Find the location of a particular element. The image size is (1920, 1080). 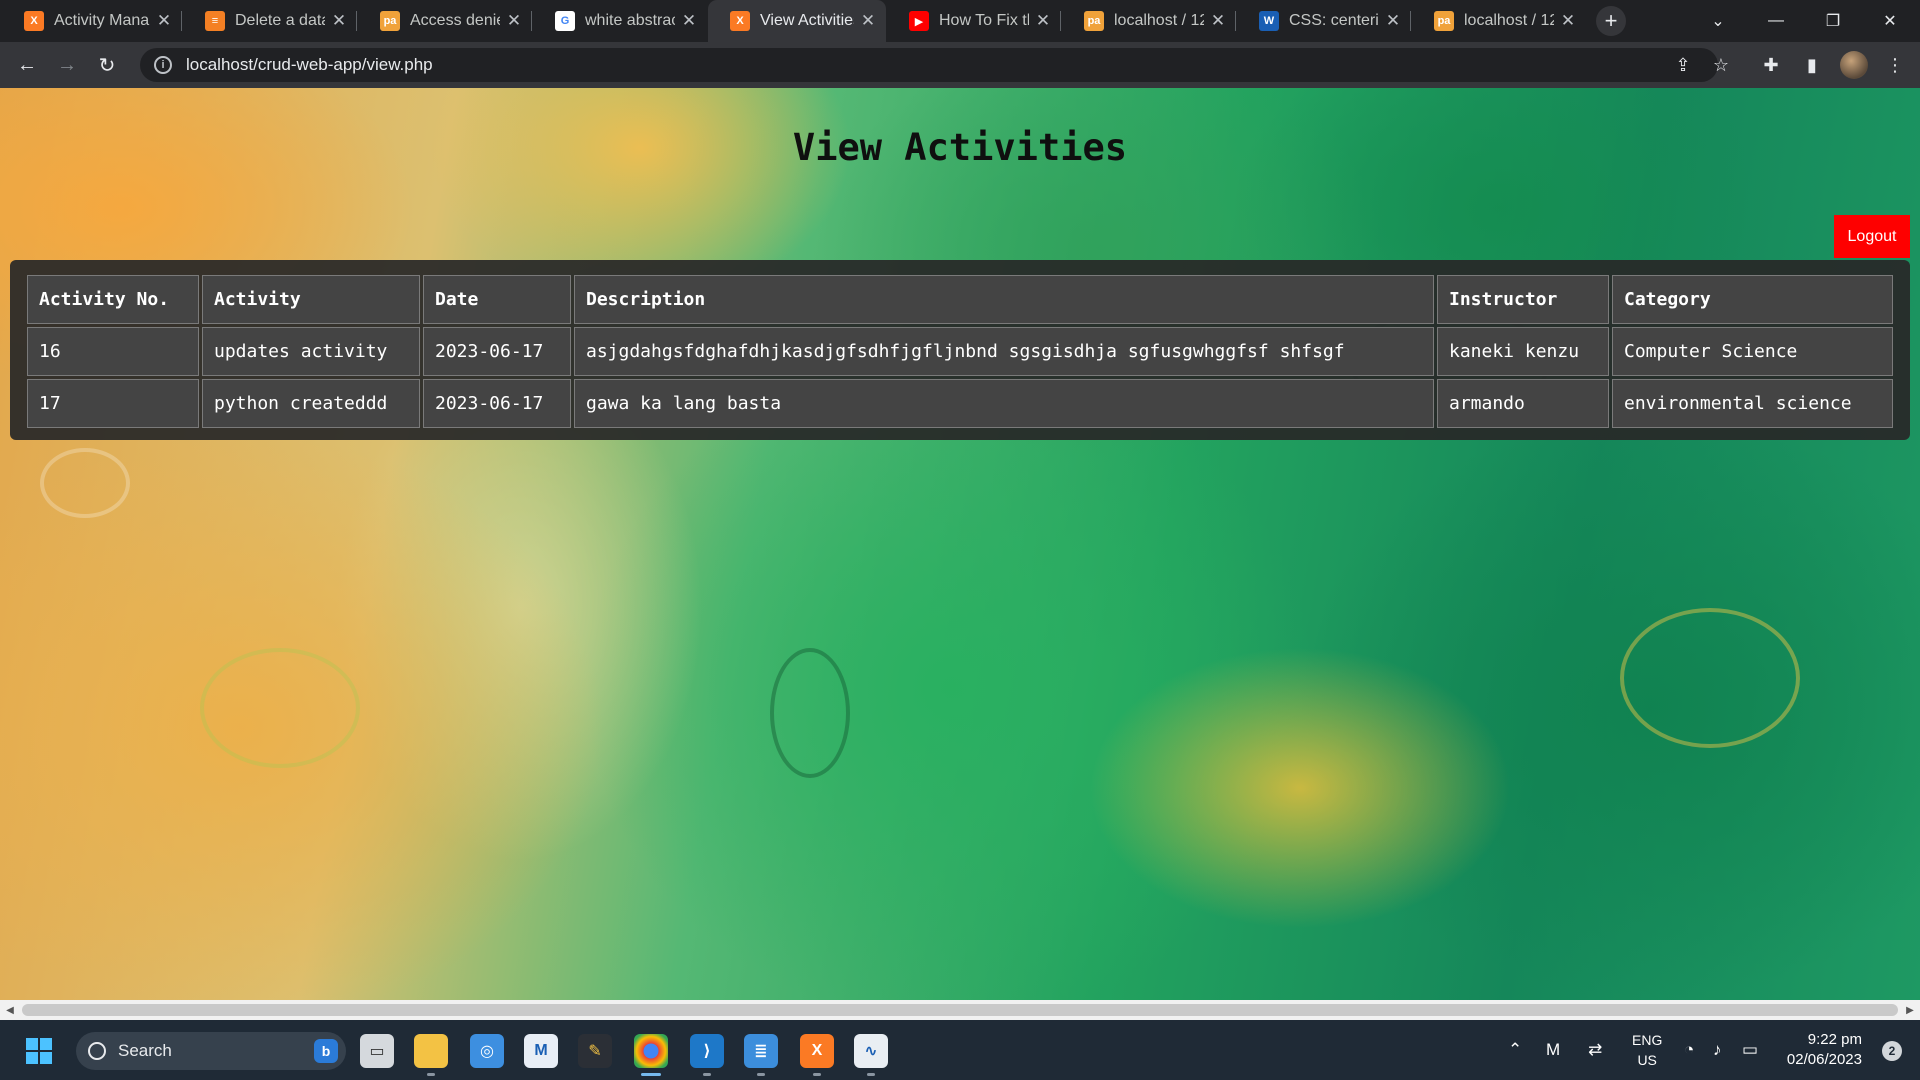

task-manager-icon: ∿ is located at coordinates (871, 1055).